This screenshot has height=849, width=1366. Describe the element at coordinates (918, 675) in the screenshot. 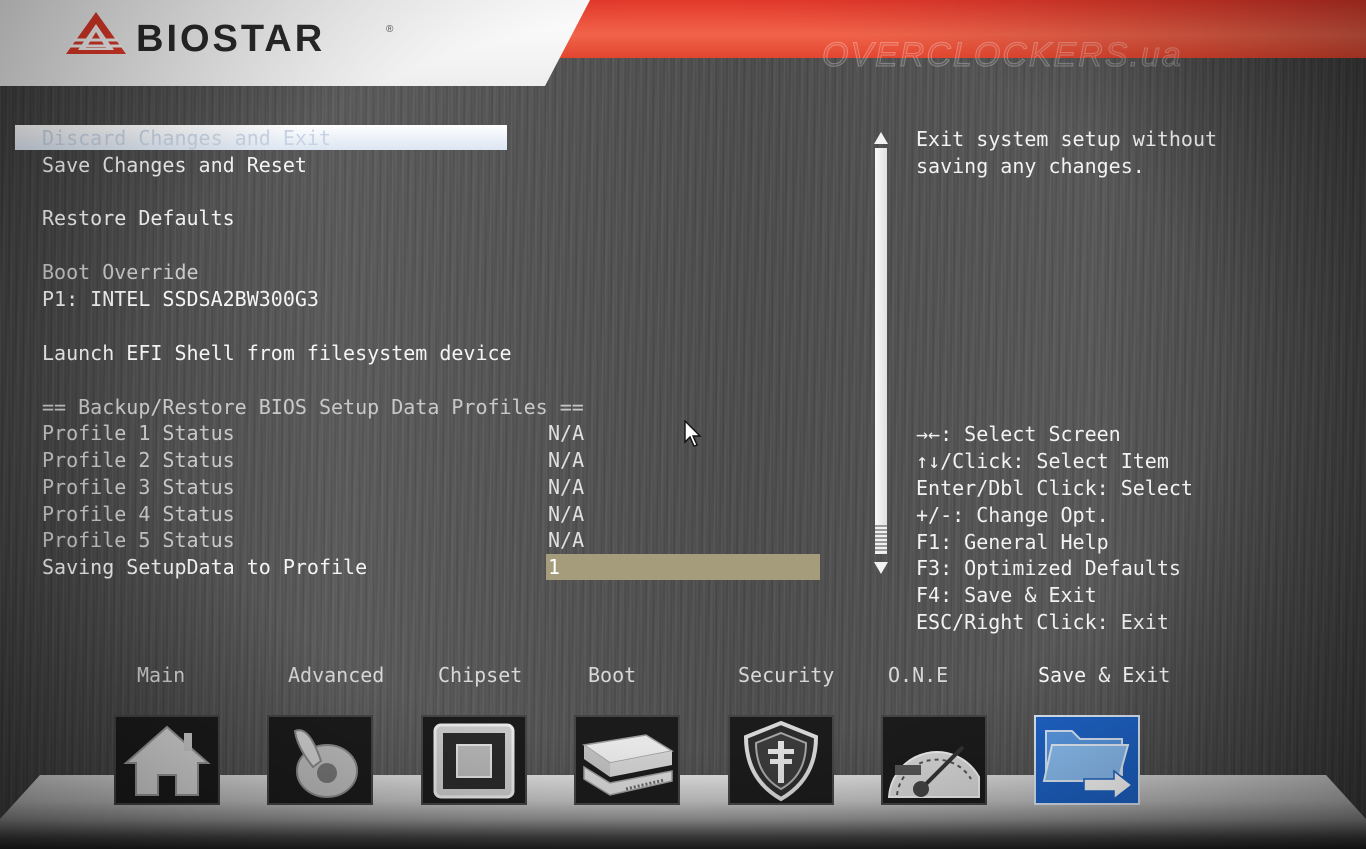

I see `tab-one-label: O.N.E` at that location.